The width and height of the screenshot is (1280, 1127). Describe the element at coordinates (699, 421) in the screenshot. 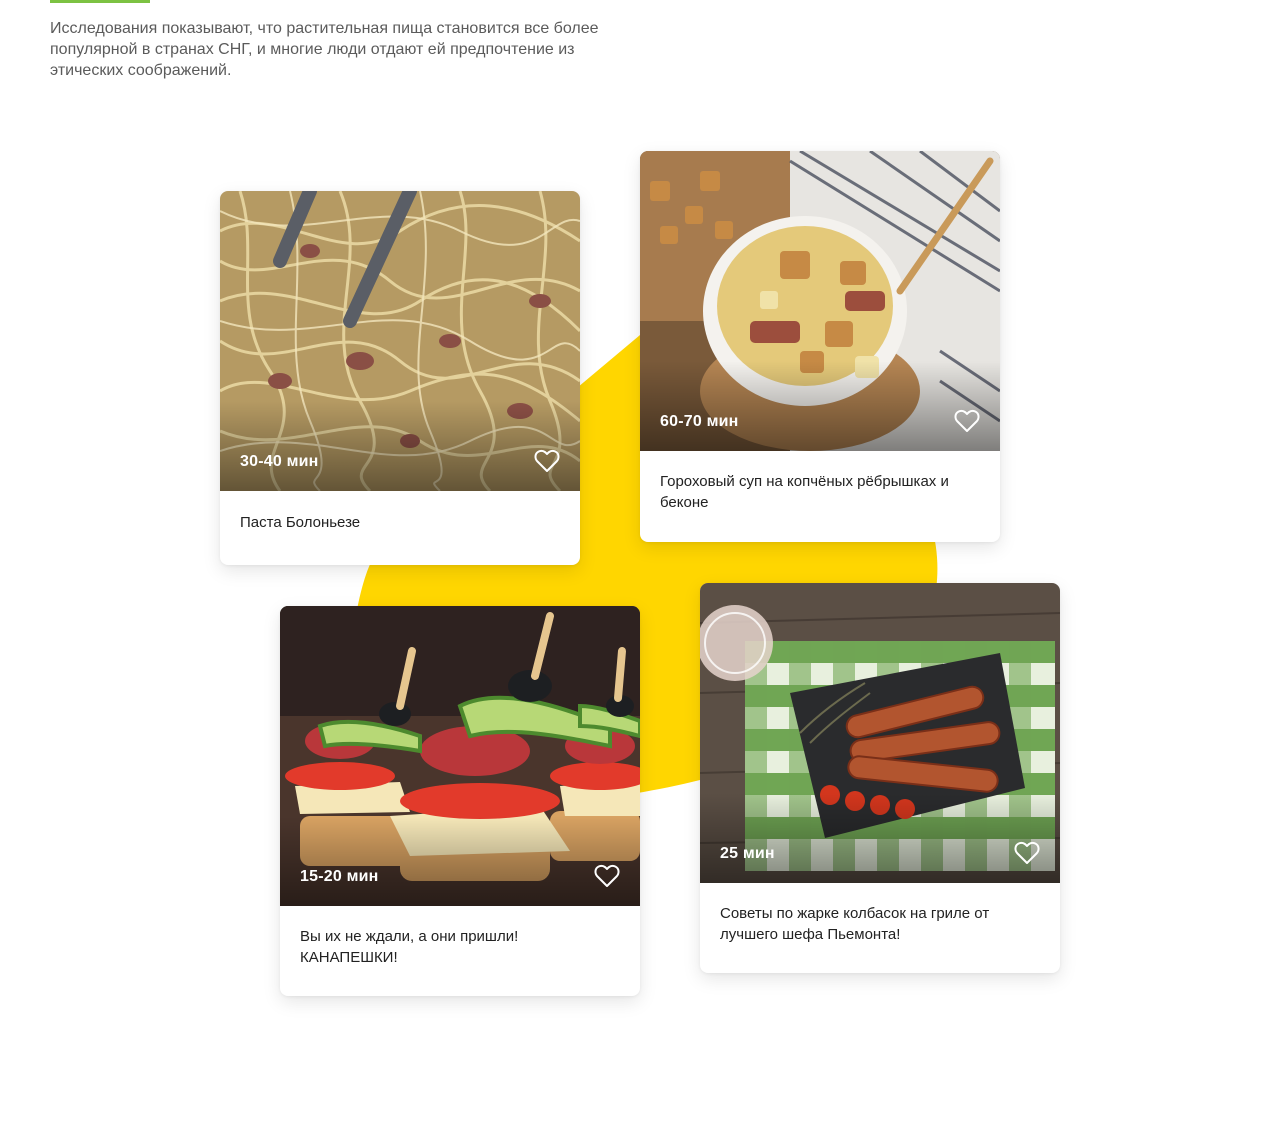

I see `cook-time: 60-70 мин` at that location.